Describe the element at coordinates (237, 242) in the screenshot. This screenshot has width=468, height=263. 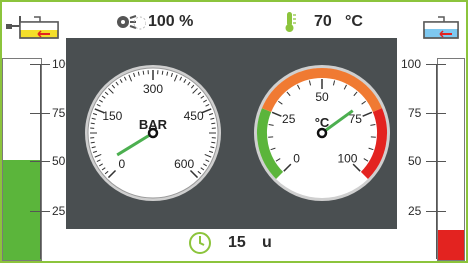
I see `hours-value: 15` at that location.